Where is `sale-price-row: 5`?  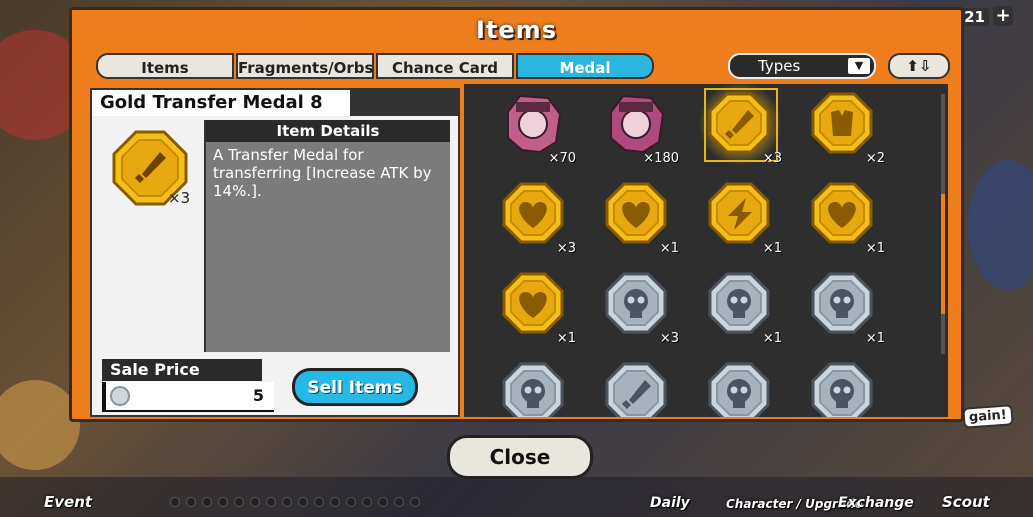
sale-price-row: 5 is located at coordinates (188, 397).